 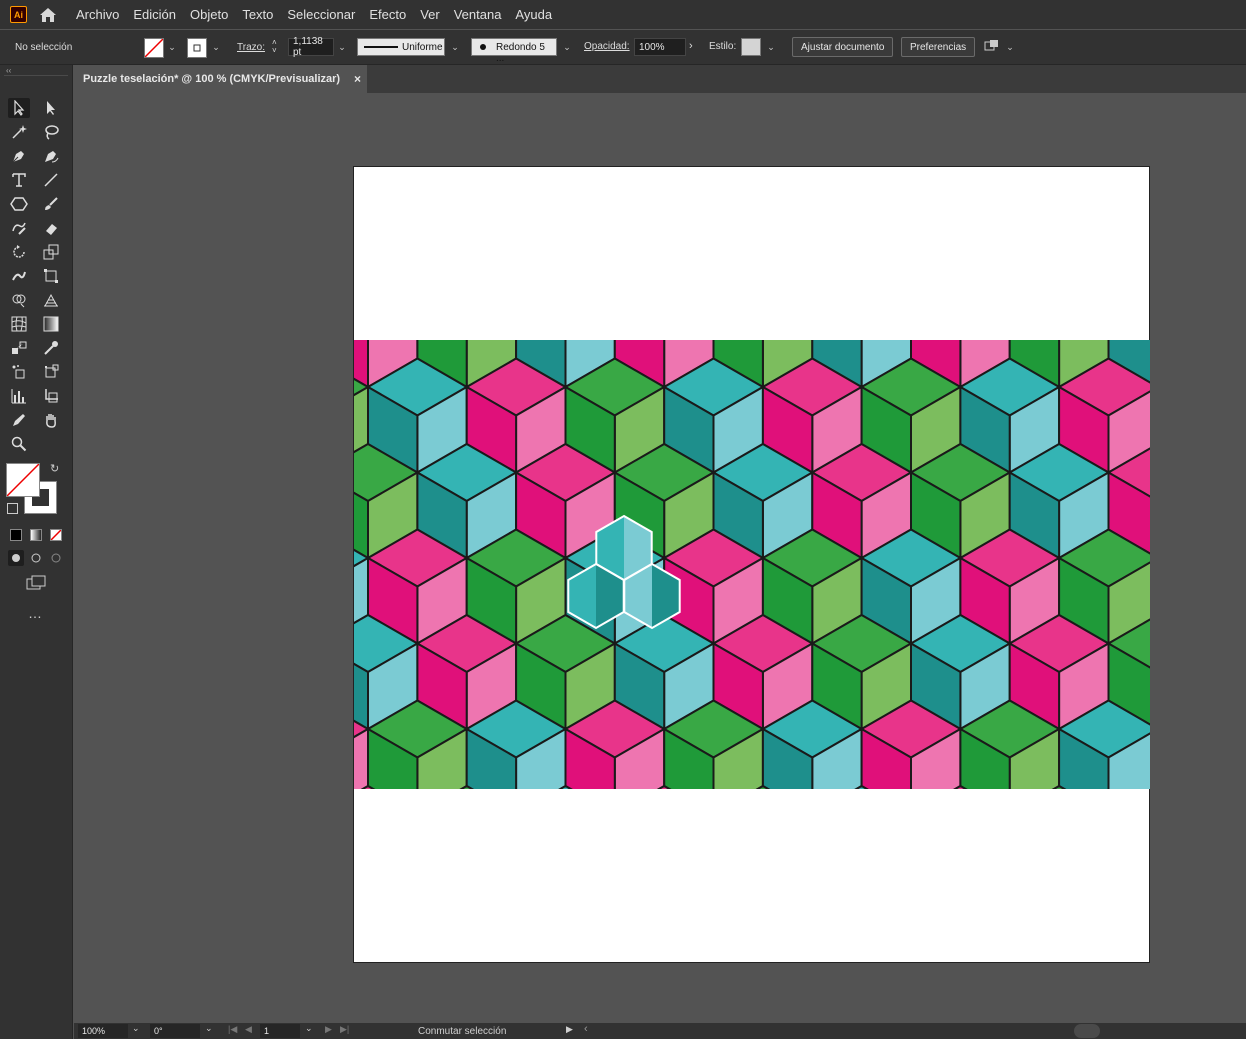 I want to click on hand-icon, so click(x=51, y=420).